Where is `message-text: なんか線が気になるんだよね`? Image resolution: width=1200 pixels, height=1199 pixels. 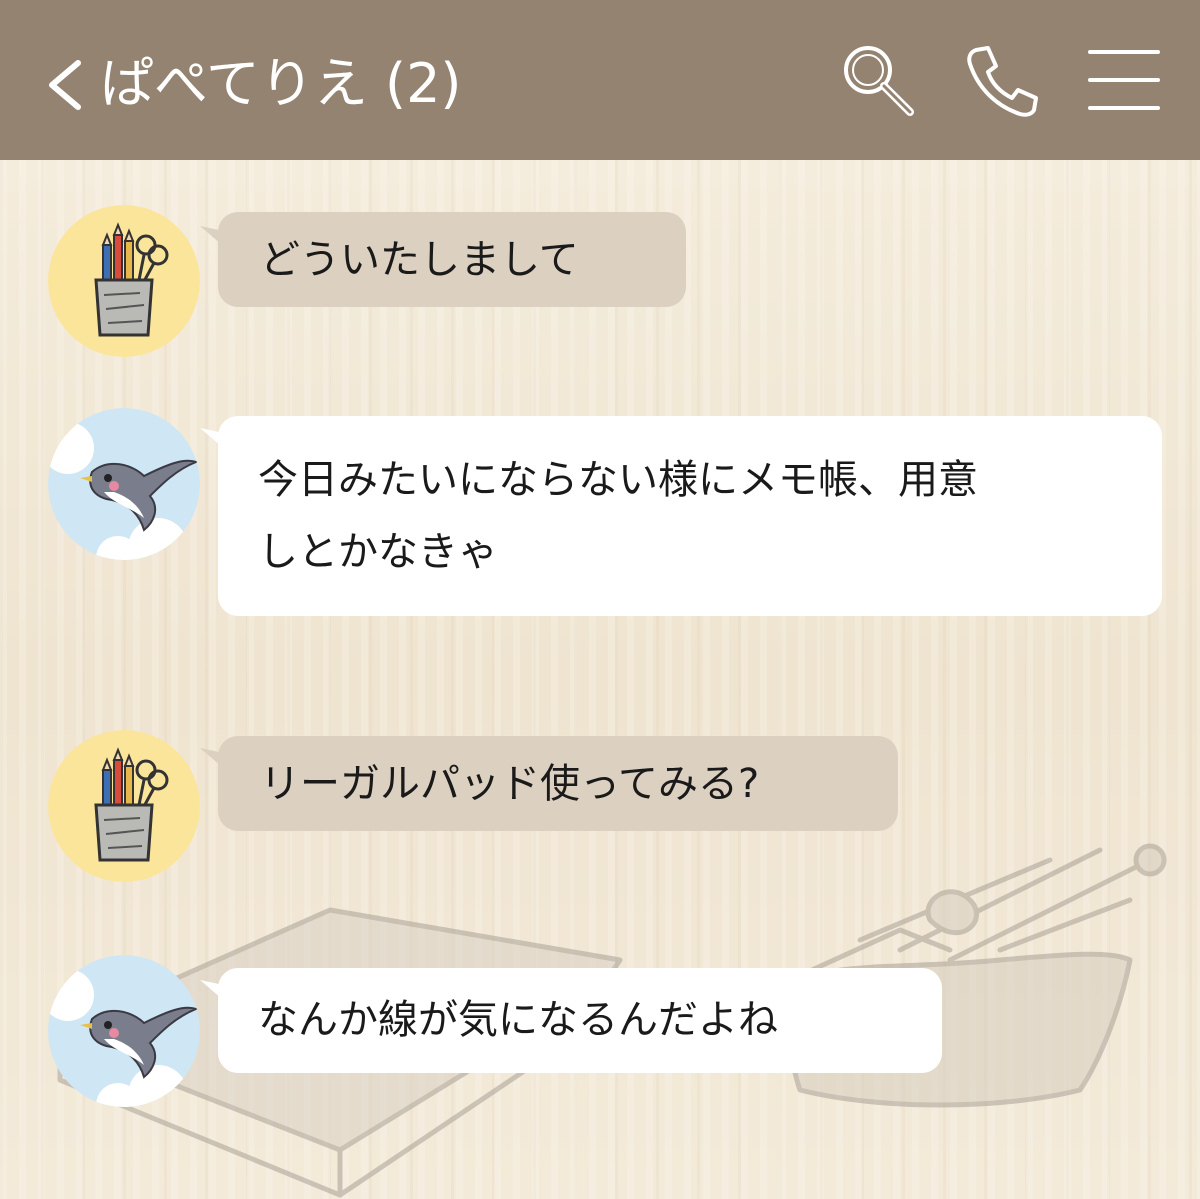 message-text: なんか線が気になるんだよね is located at coordinates (518, 1020).